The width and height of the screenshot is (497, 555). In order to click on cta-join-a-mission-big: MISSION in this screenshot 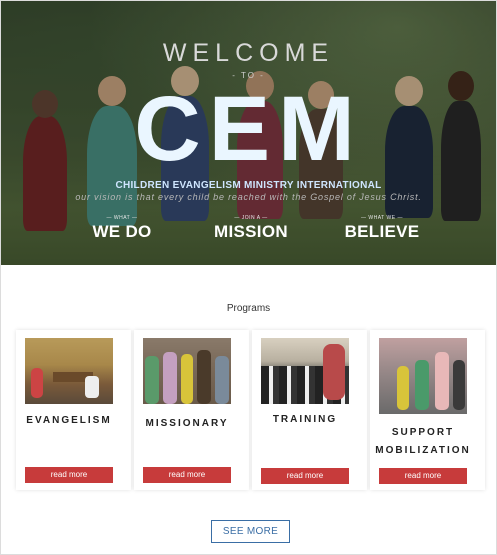, I will do `click(251, 231)`.